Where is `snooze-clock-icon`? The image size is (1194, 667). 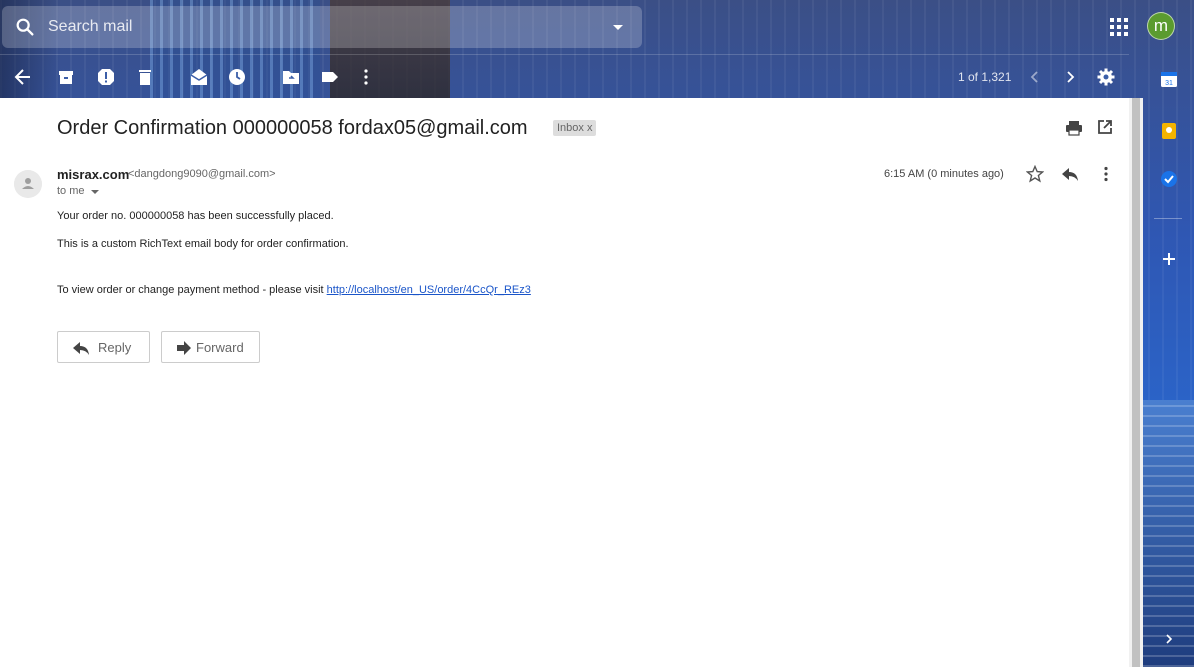
snooze-clock-icon is located at coordinates (237, 77).